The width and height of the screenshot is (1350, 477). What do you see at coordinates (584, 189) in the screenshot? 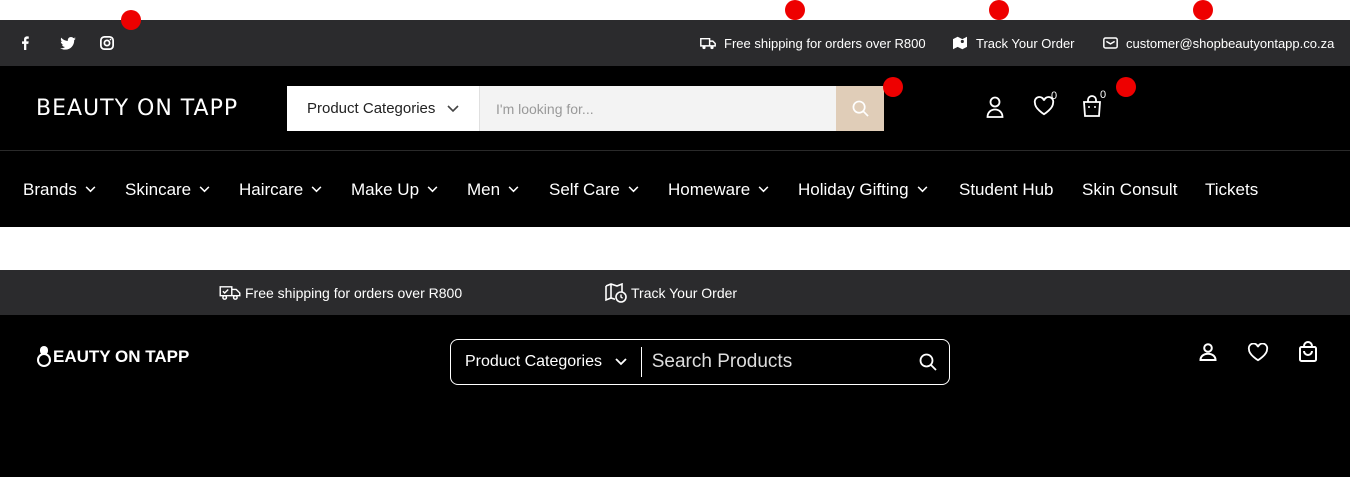
I see `nav-label: Self Care` at bounding box center [584, 189].